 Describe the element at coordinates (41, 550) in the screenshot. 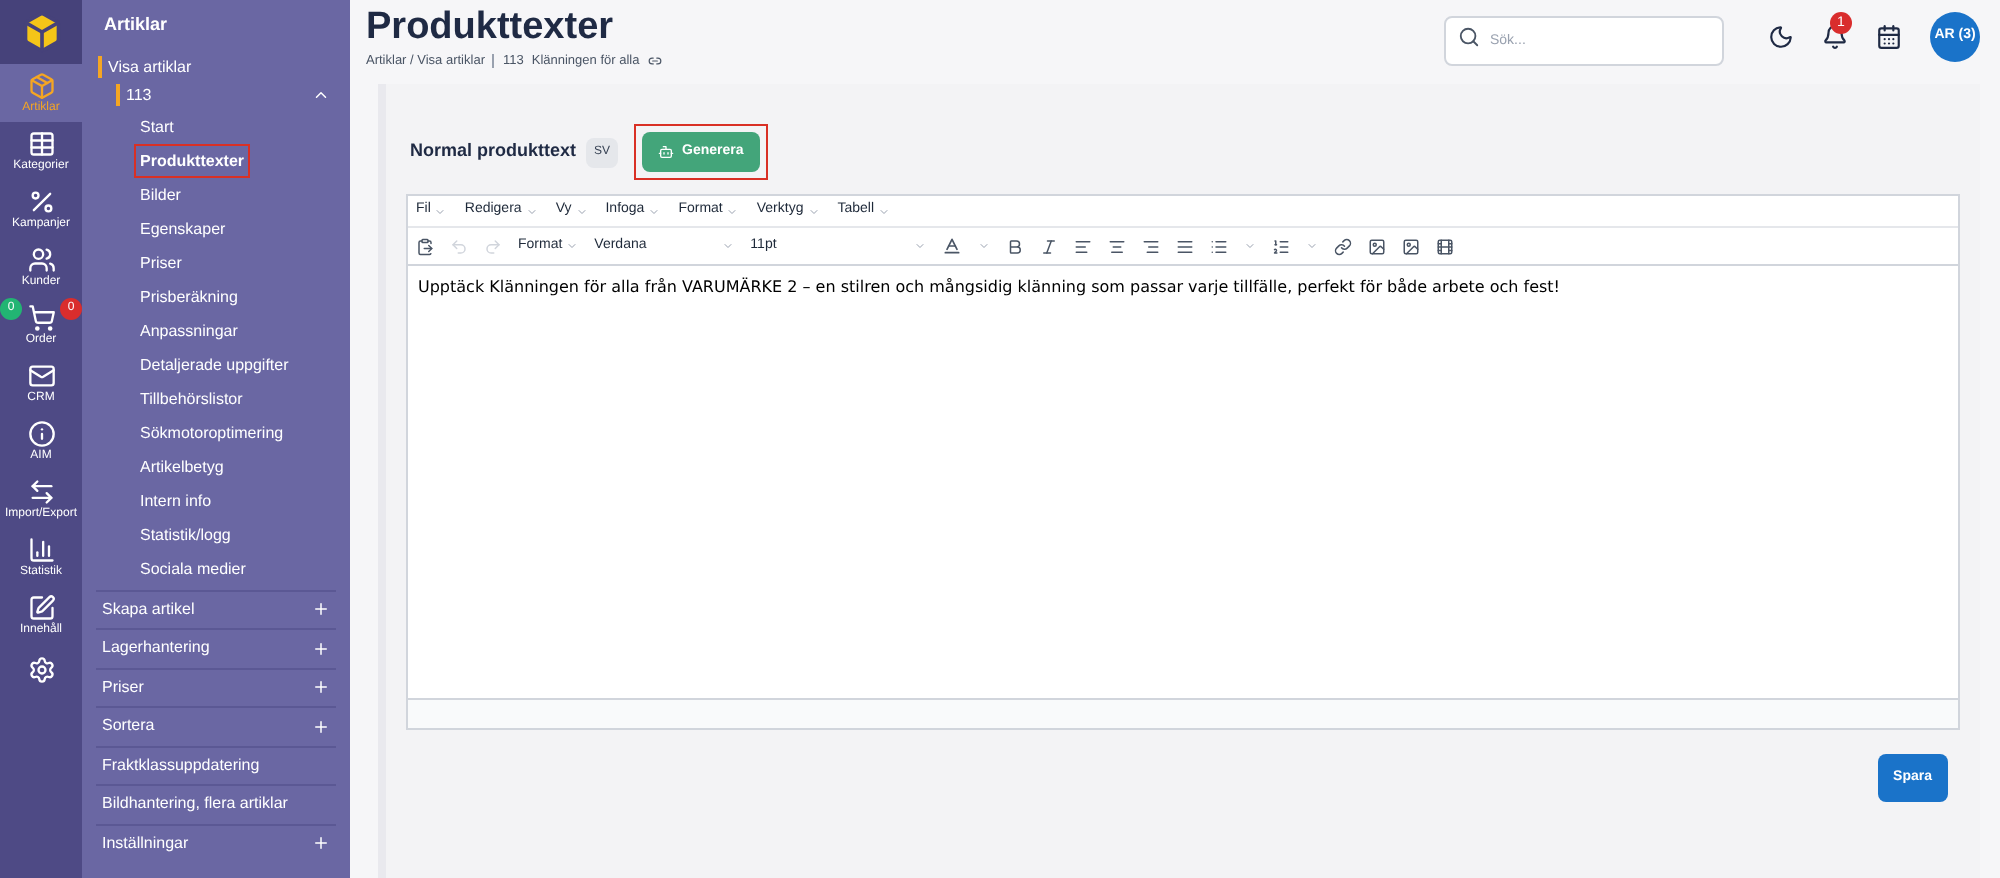

I see `bar-chart-icon` at that location.